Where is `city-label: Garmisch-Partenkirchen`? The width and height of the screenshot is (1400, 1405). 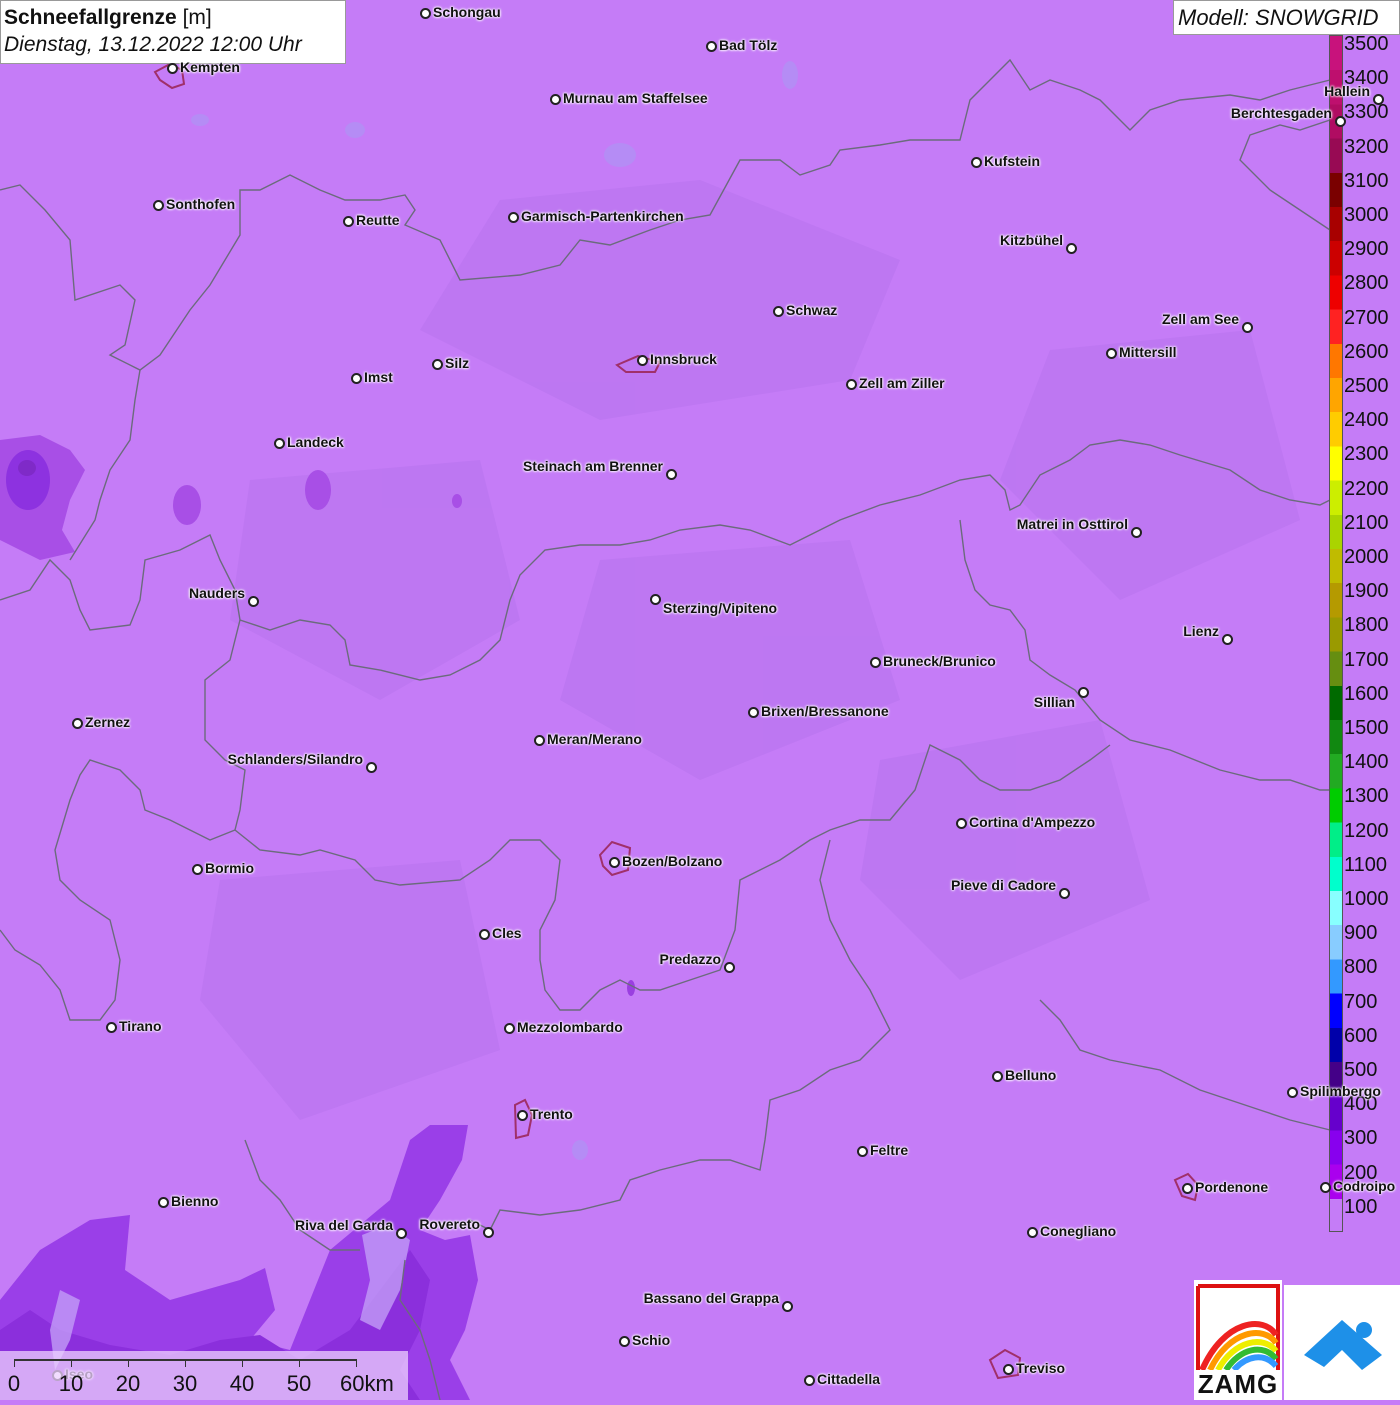 city-label: Garmisch-Partenkirchen is located at coordinates (602, 216).